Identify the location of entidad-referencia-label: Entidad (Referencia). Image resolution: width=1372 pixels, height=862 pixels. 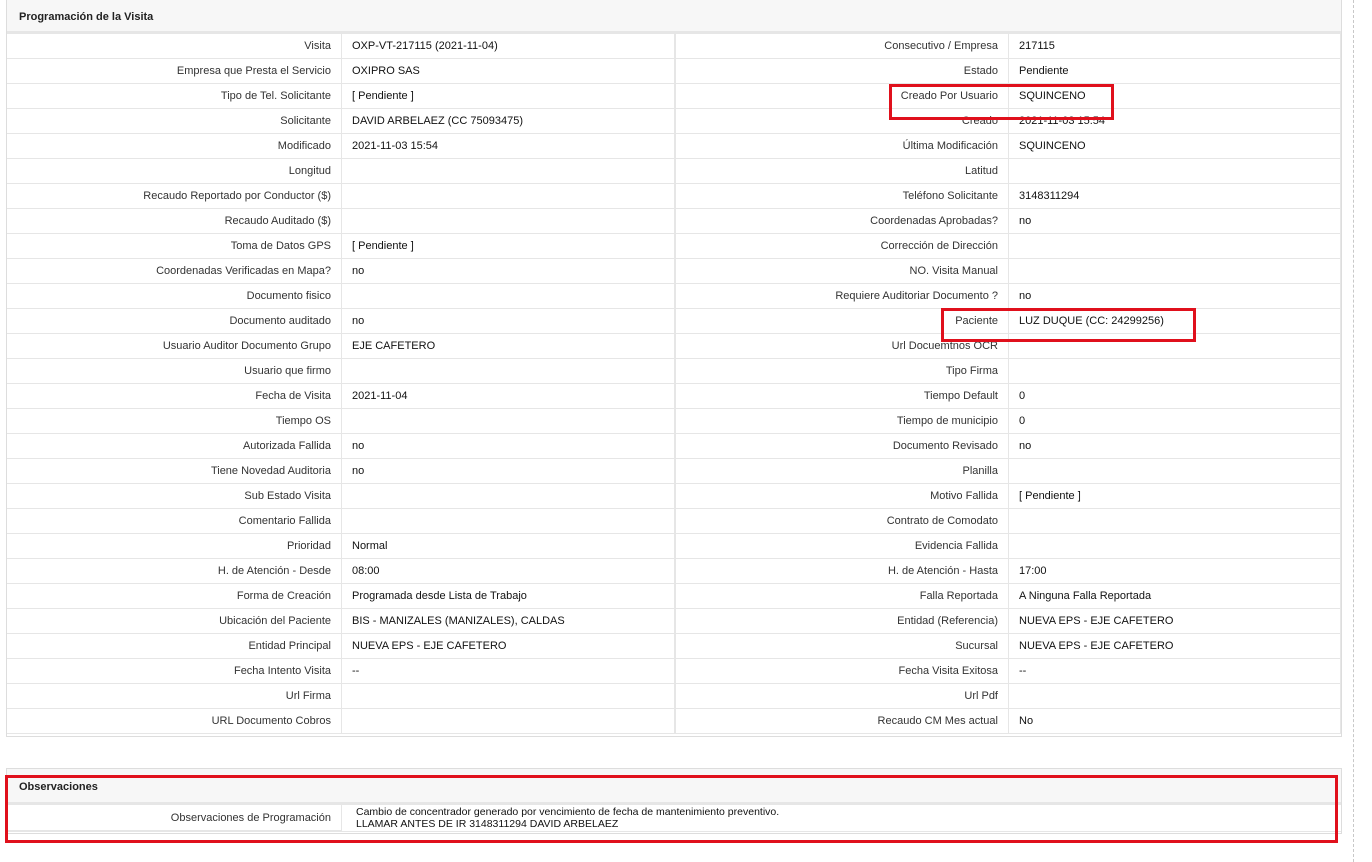
(841, 621).